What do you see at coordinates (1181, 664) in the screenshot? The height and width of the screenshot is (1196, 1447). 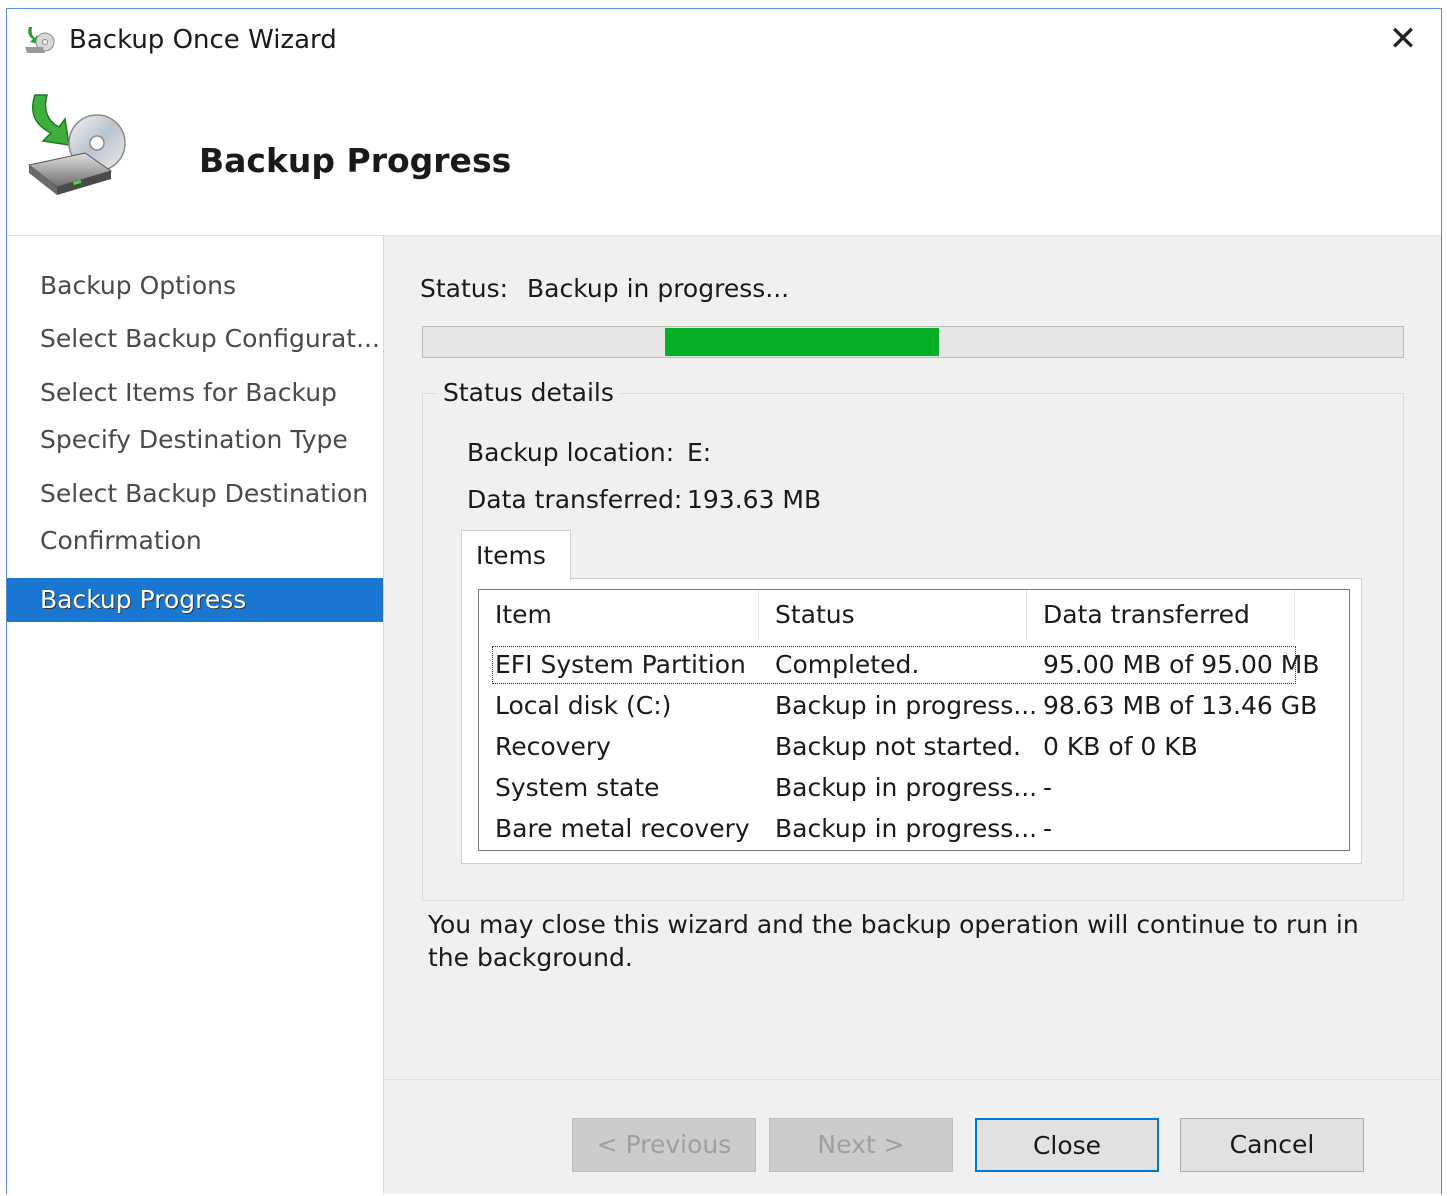 I see `cell-data-transferred: 95.00 MB of 95.00 MB` at bounding box center [1181, 664].